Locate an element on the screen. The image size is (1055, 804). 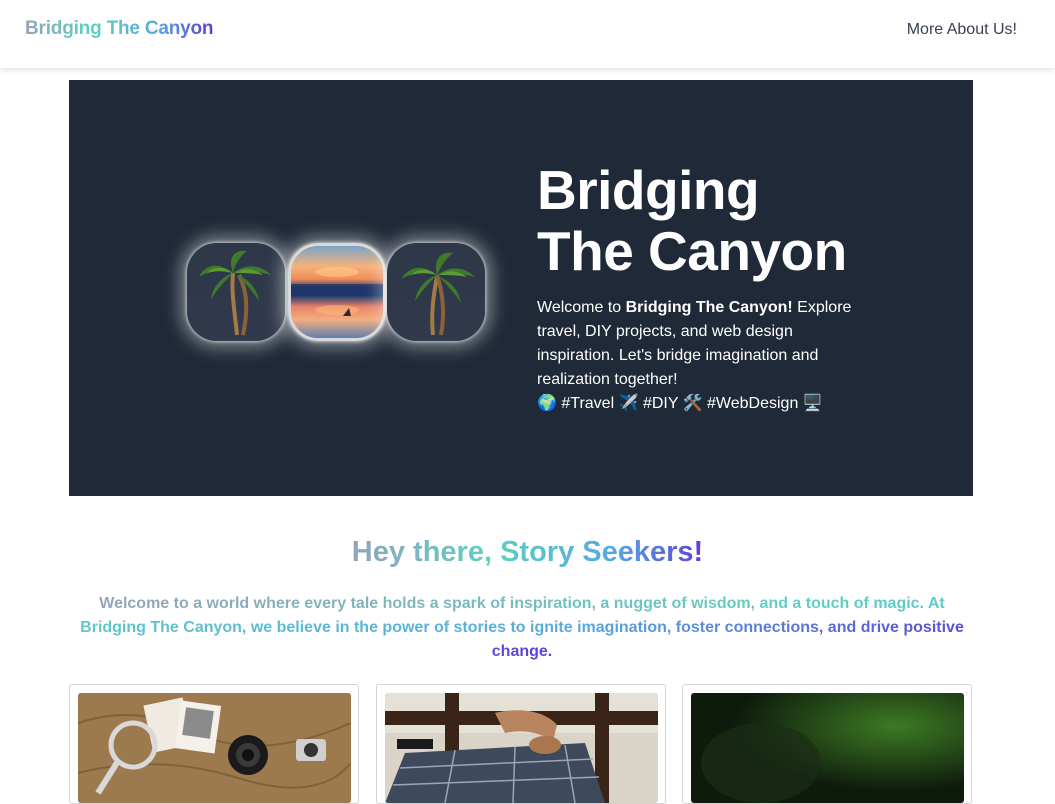
hero-hashtags: 🌍 #Travel ✈️ #DIY 🛠️ #WebDesign 🖥️ is located at coordinates (680, 403).